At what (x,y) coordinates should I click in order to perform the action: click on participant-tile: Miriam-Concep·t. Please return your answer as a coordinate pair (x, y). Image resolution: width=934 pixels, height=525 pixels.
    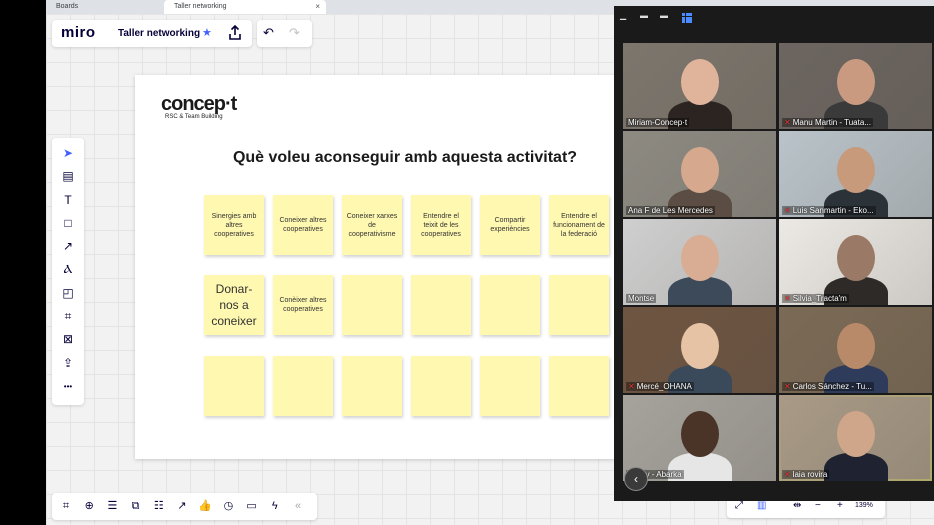
    Looking at the image, I should click on (699, 86).